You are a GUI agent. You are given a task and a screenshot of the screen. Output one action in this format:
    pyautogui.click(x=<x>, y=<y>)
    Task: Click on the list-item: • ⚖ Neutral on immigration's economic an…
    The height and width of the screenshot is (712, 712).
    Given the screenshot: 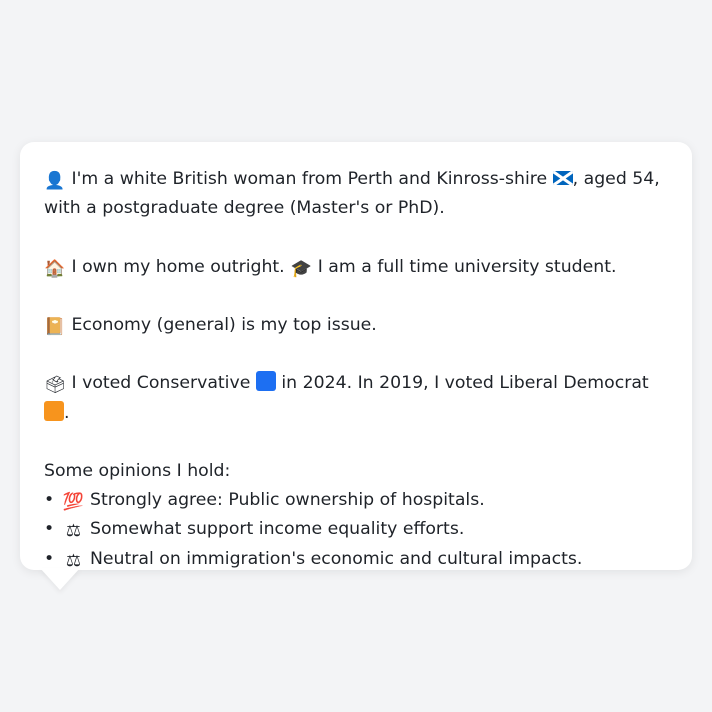 What is the action you would take?
    pyautogui.click(x=356, y=559)
    